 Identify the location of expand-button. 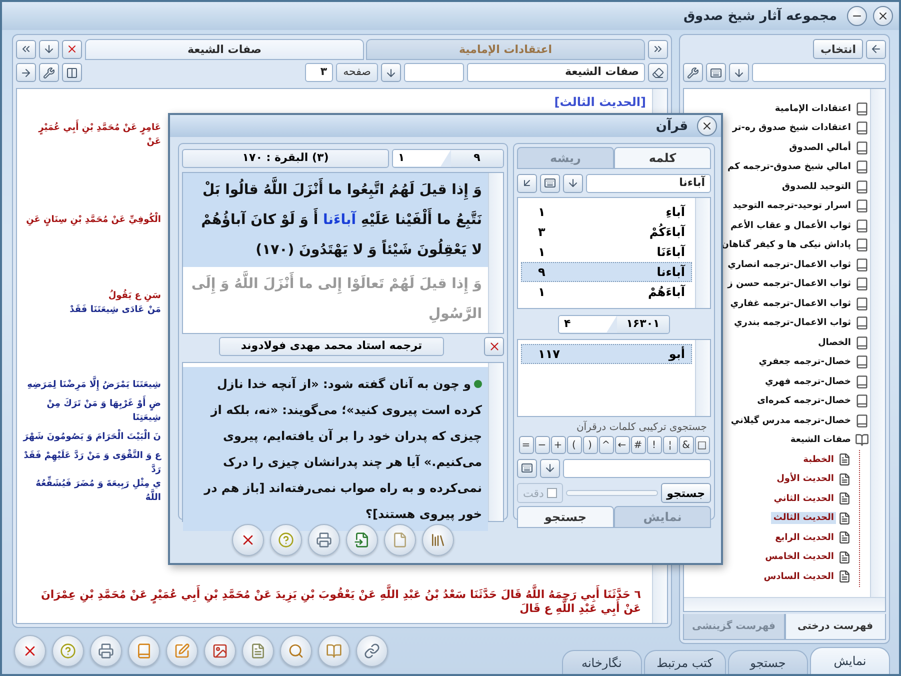
(658, 49).